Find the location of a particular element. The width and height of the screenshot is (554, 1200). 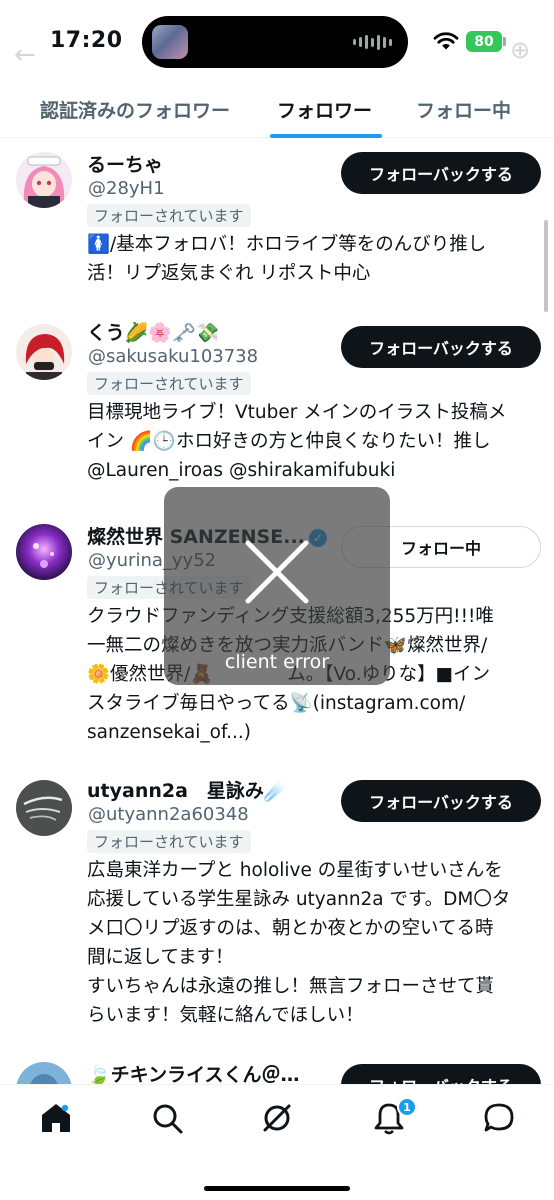

dynamic-island is located at coordinates (275, 42).